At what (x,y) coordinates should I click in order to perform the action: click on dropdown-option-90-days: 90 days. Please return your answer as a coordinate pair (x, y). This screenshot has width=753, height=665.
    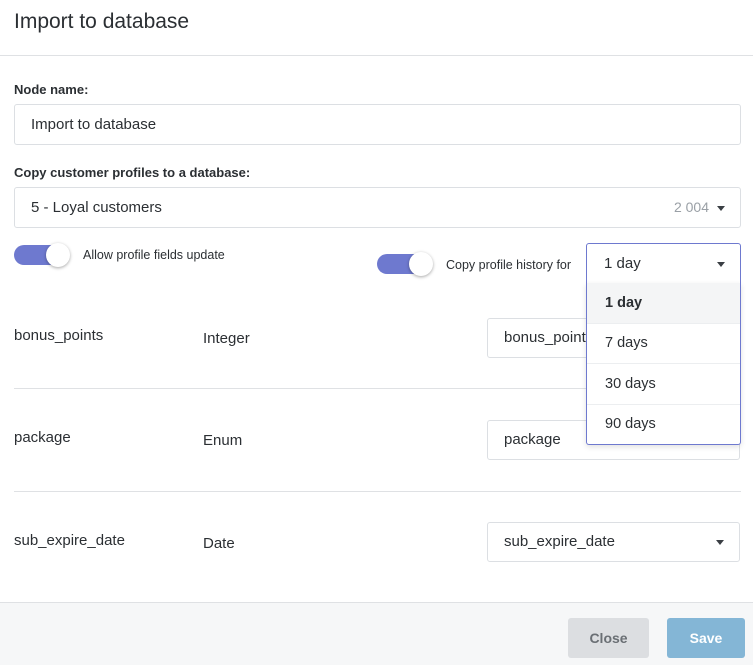
    Looking at the image, I should click on (663, 424).